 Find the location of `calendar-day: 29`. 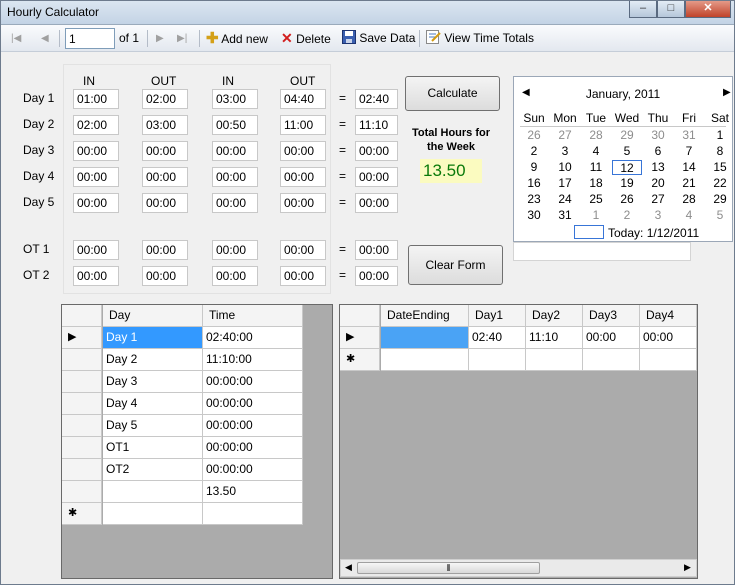

calendar-day: 29 is located at coordinates (627, 135).